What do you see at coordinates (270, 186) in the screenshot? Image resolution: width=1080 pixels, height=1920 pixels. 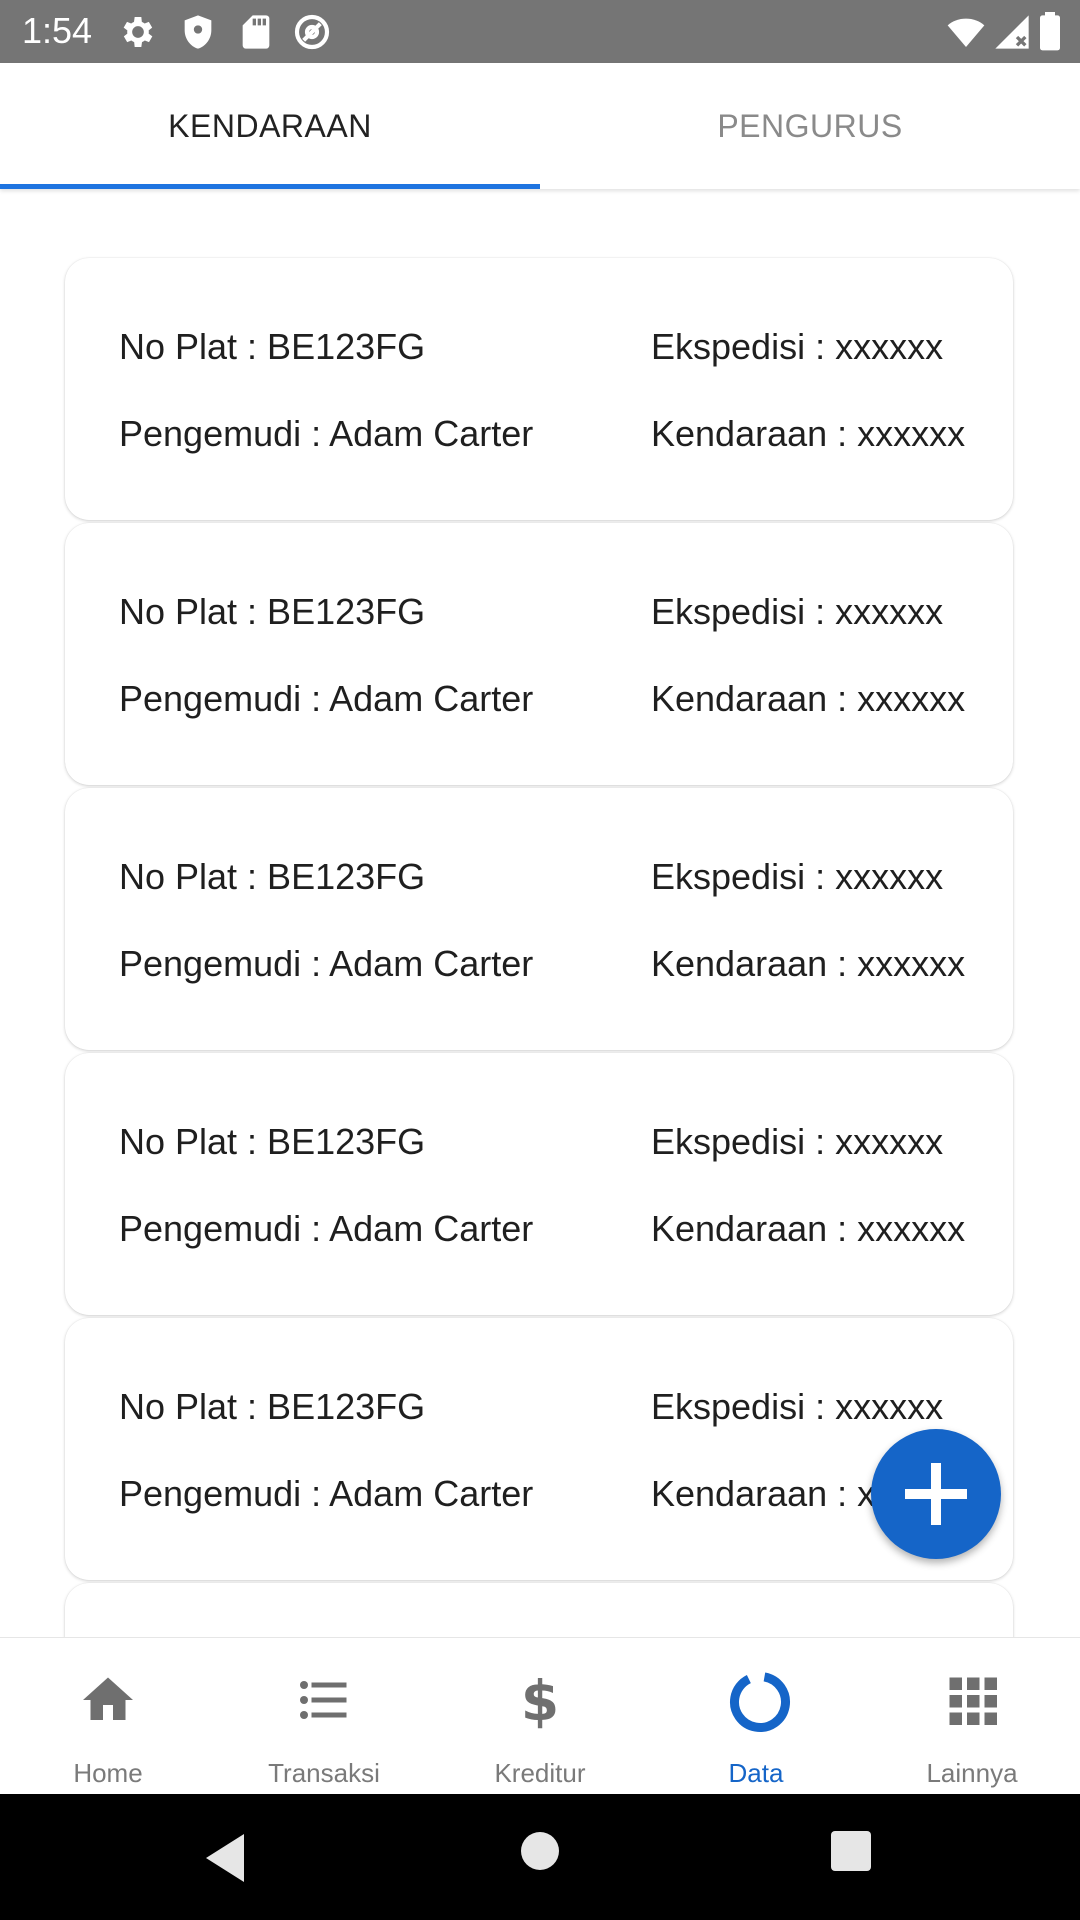 I see `tab-indicator` at bounding box center [270, 186].